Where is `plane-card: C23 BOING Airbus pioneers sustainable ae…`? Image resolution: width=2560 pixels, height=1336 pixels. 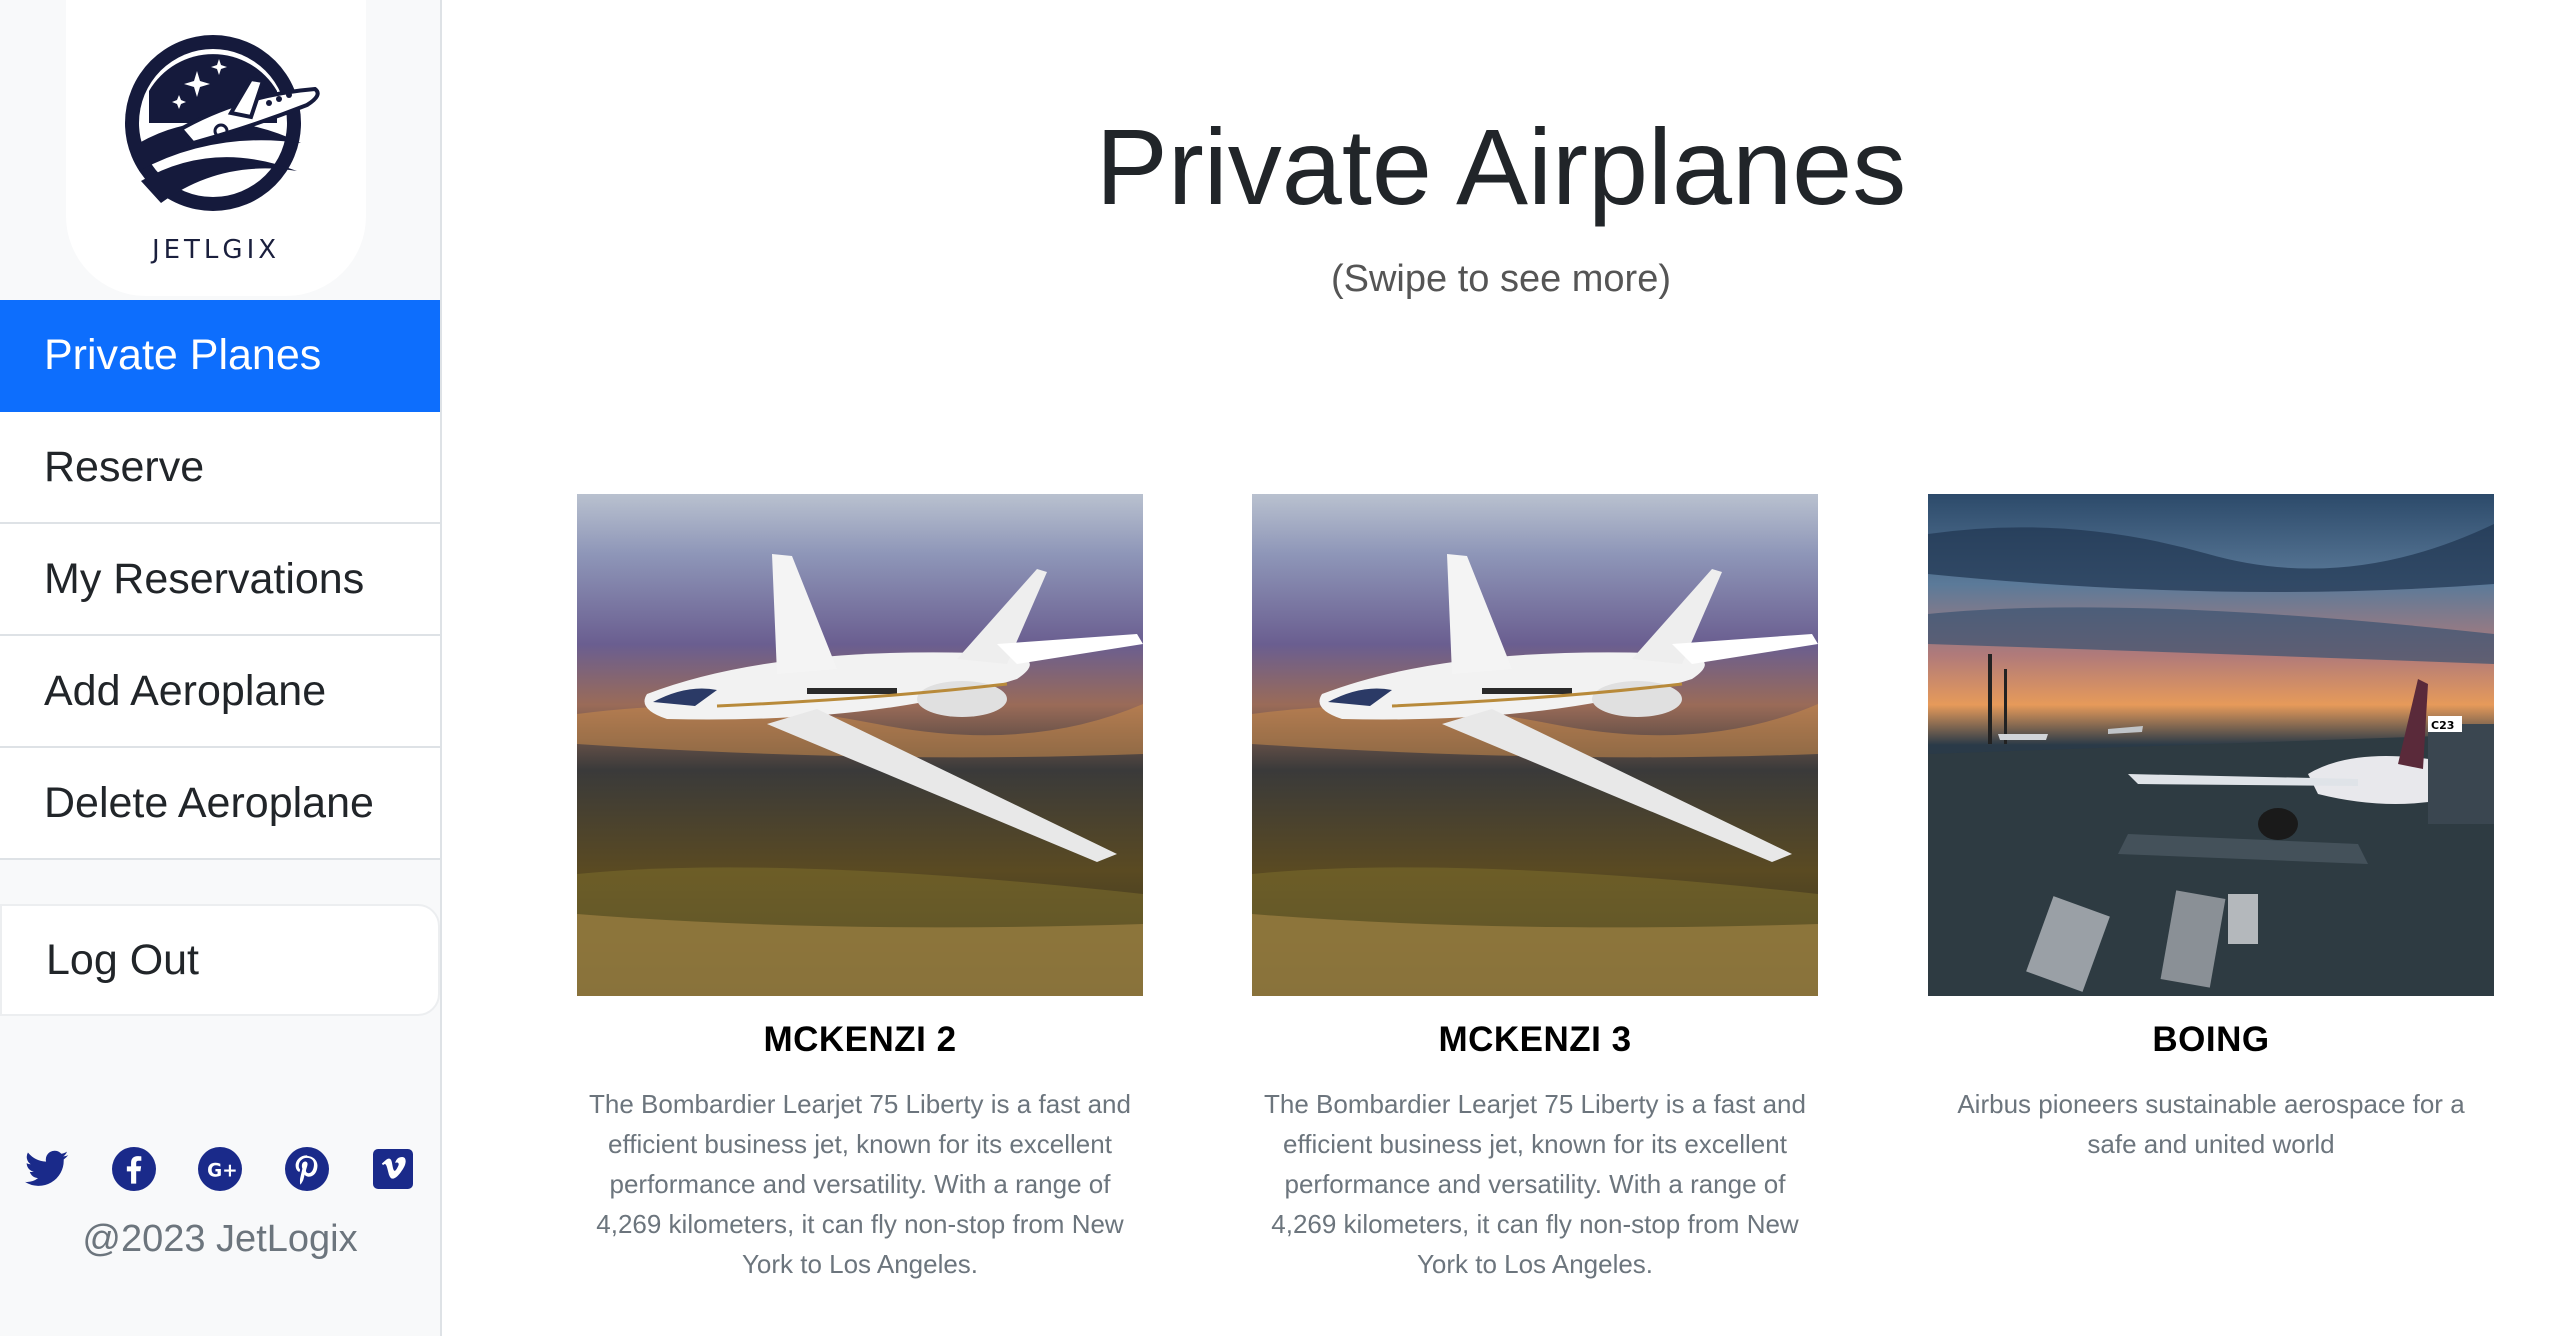 plane-card: C23 BOING Airbus pioneers sustainable ae… is located at coordinates (2211, 829).